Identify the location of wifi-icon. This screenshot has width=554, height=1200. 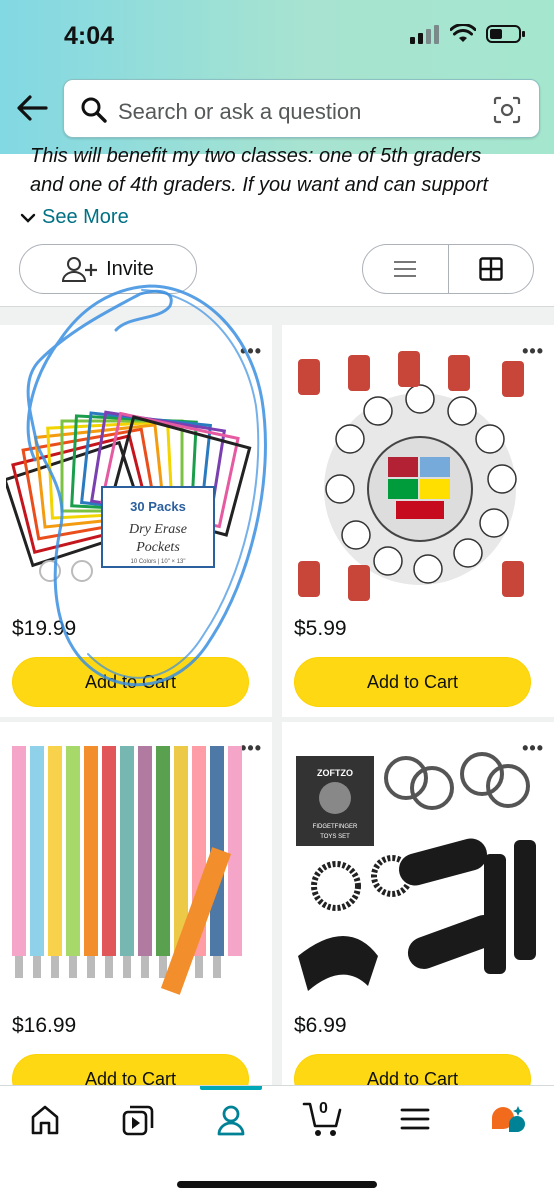
(463, 33).